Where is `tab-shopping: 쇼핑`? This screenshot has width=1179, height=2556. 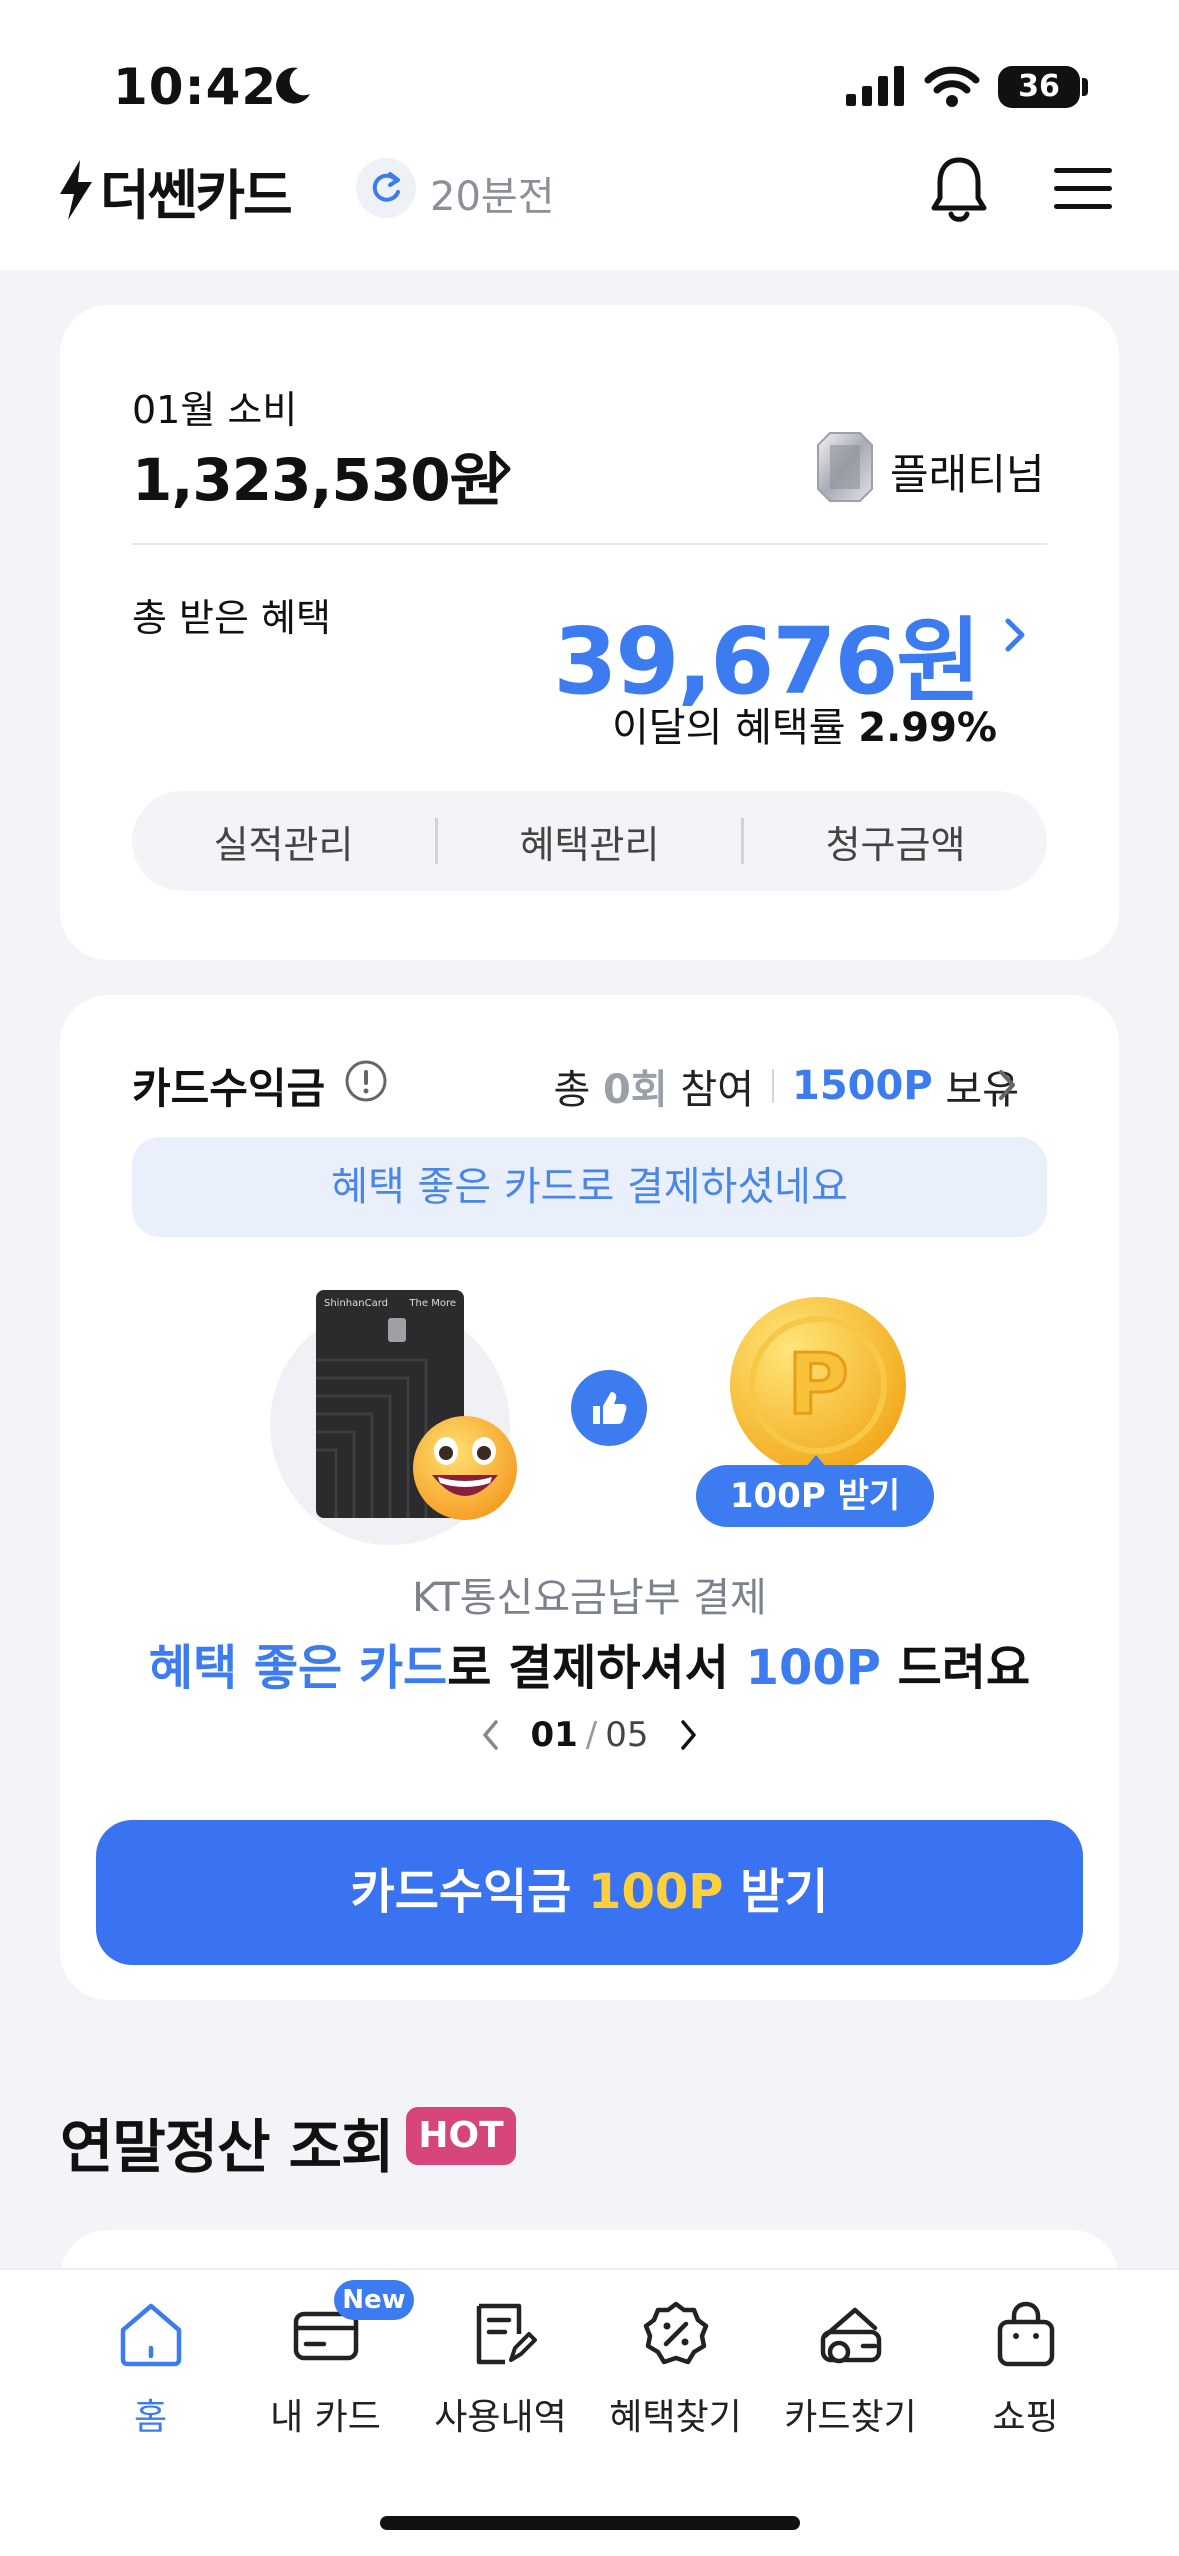
tab-shopping: 쇼핑 is located at coordinates (1025, 2370).